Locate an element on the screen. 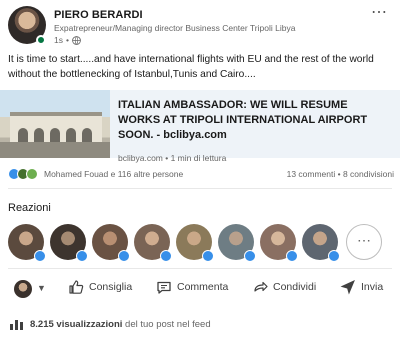 This screenshot has width=400, height=340. post-time: 1s is located at coordinates (58, 40).